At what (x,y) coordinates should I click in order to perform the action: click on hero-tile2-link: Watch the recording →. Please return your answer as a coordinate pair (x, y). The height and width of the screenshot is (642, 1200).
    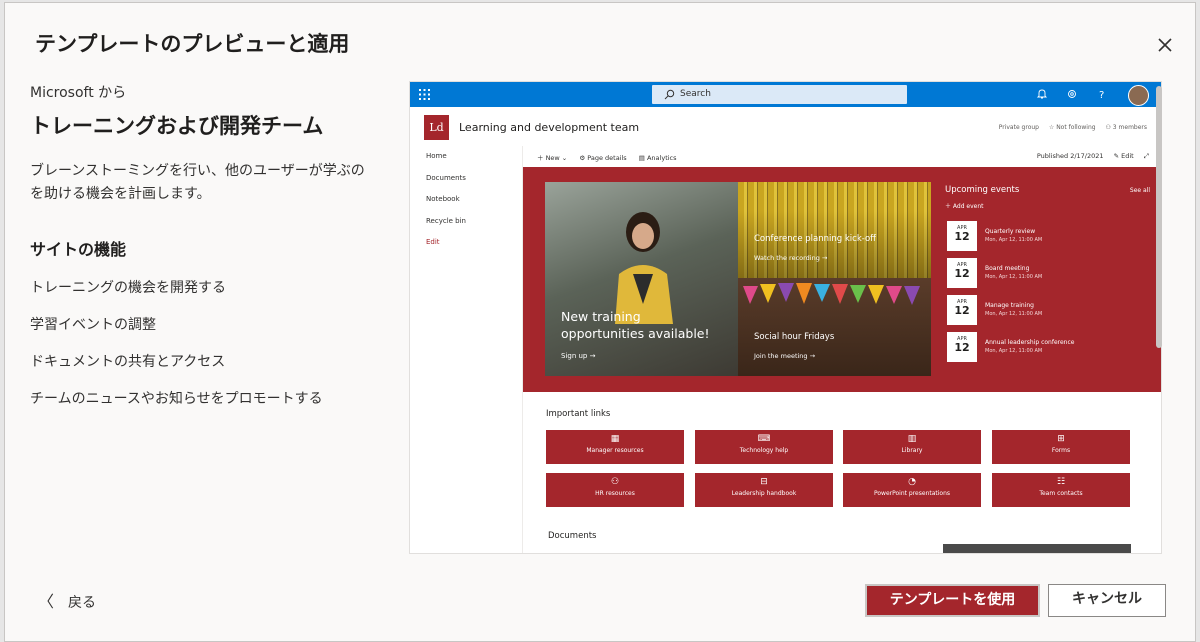
    Looking at the image, I should click on (791, 258).